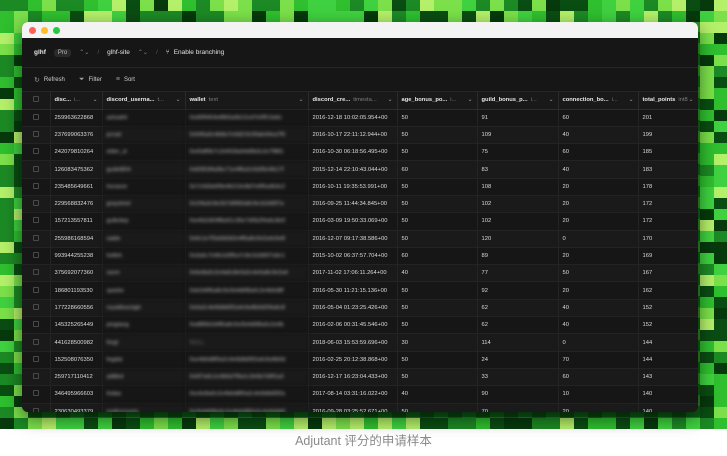 This screenshot has width=727, height=456. Describe the element at coordinates (353, 239) in the screenshot. I see `table-cell-created: 2016-12-07 09:17:38.586+00` at that location.